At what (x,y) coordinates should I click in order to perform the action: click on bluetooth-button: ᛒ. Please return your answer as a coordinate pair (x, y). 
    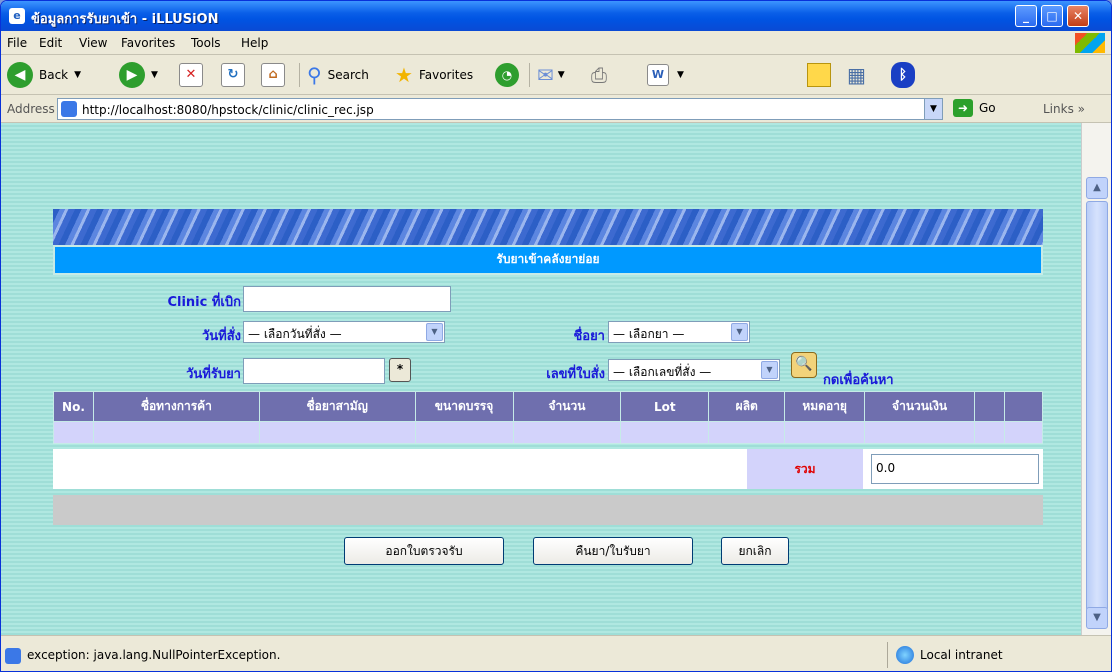
    Looking at the image, I should click on (903, 75).